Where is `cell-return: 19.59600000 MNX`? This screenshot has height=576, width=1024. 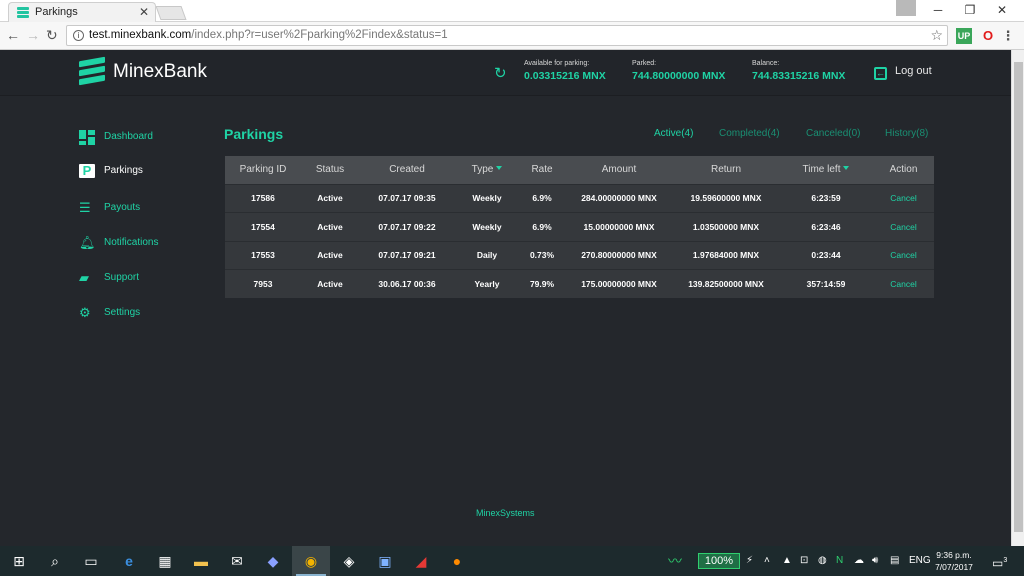 cell-return: 19.59600000 MNX is located at coordinates (726, 198).